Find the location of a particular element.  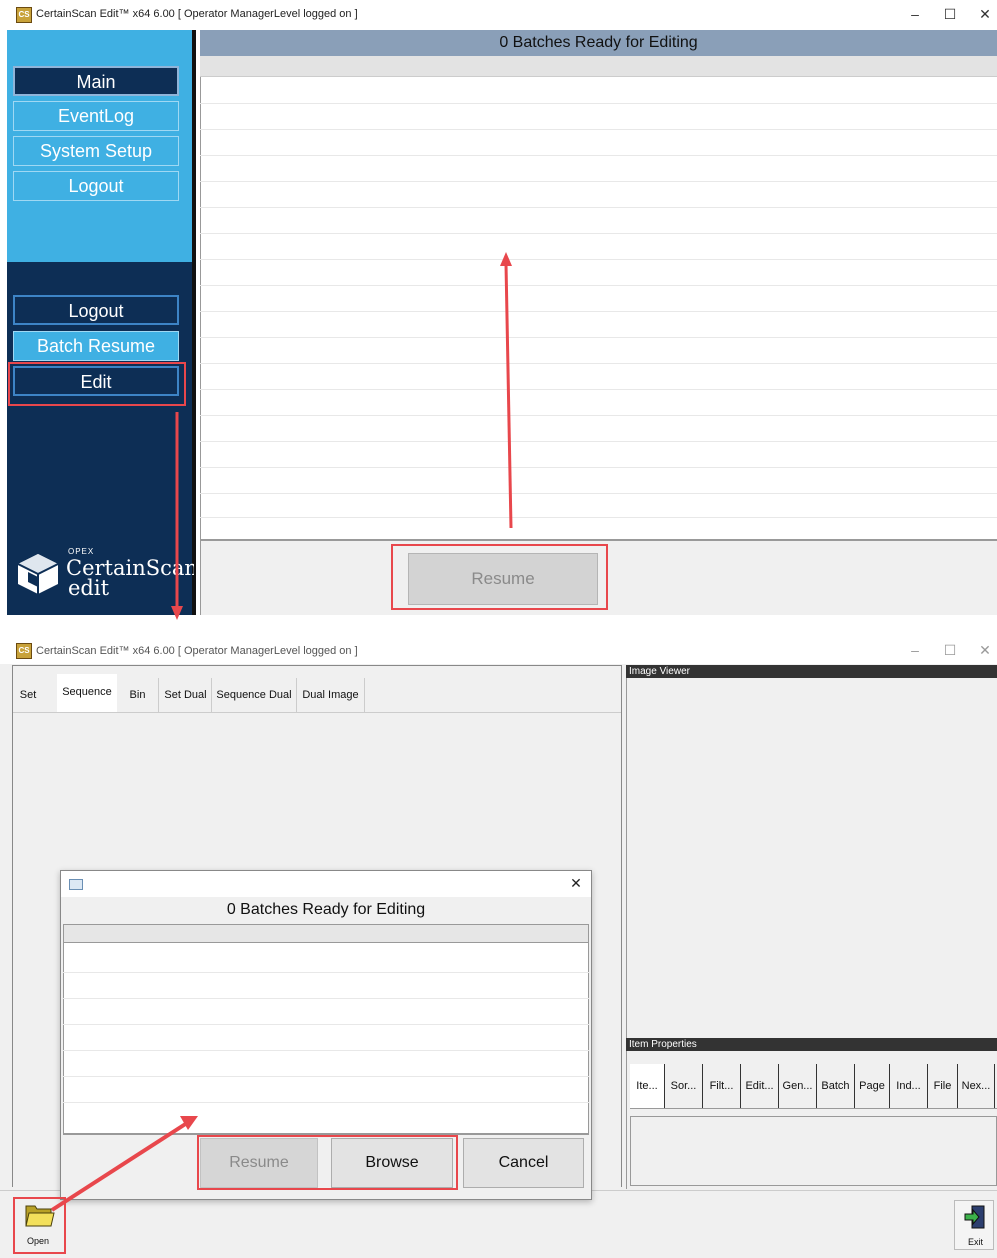

image-viewer-header: Image Viewer is located at coordinates (811, 671).